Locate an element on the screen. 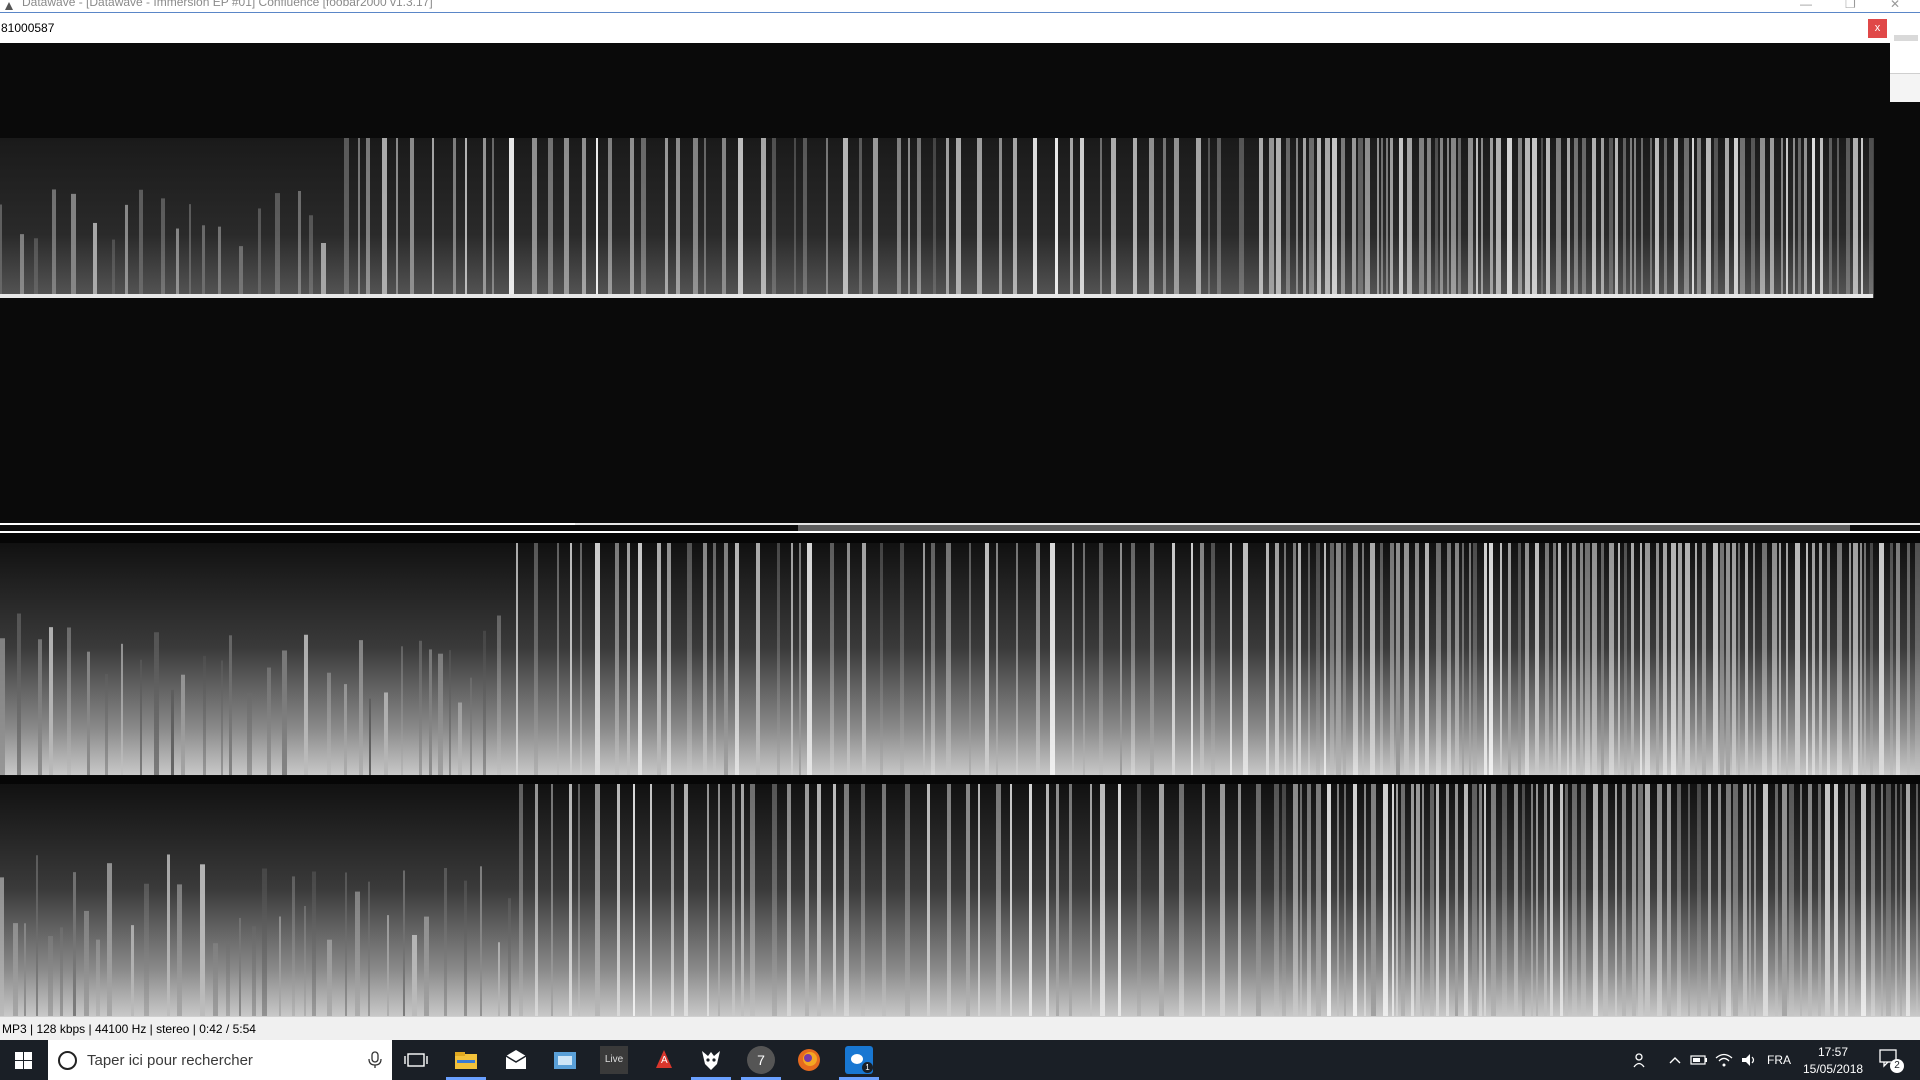 Image resolution: width=1920 pixels, height=1080 pixels. messenger-icon: 1 is located at coordinates (859, 1060).